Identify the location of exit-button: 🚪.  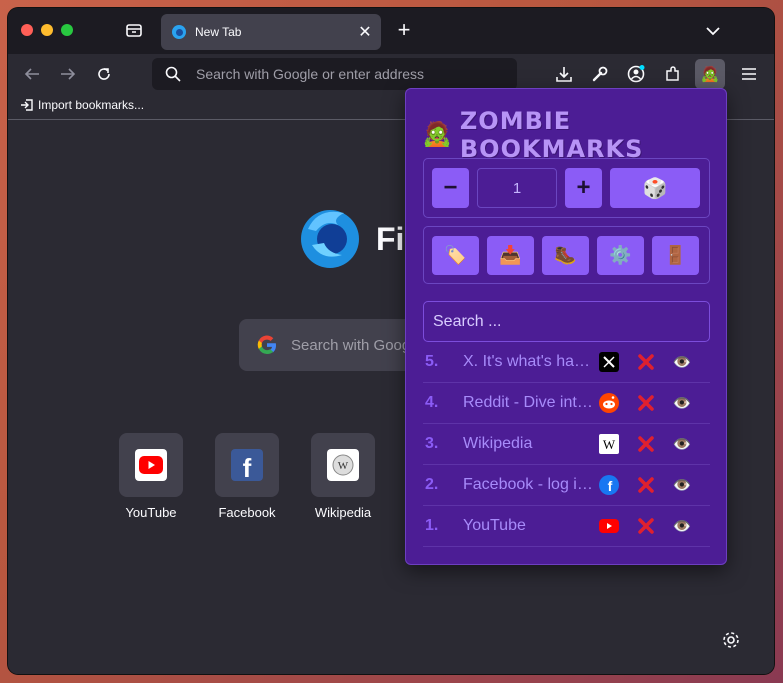
(675, 255).